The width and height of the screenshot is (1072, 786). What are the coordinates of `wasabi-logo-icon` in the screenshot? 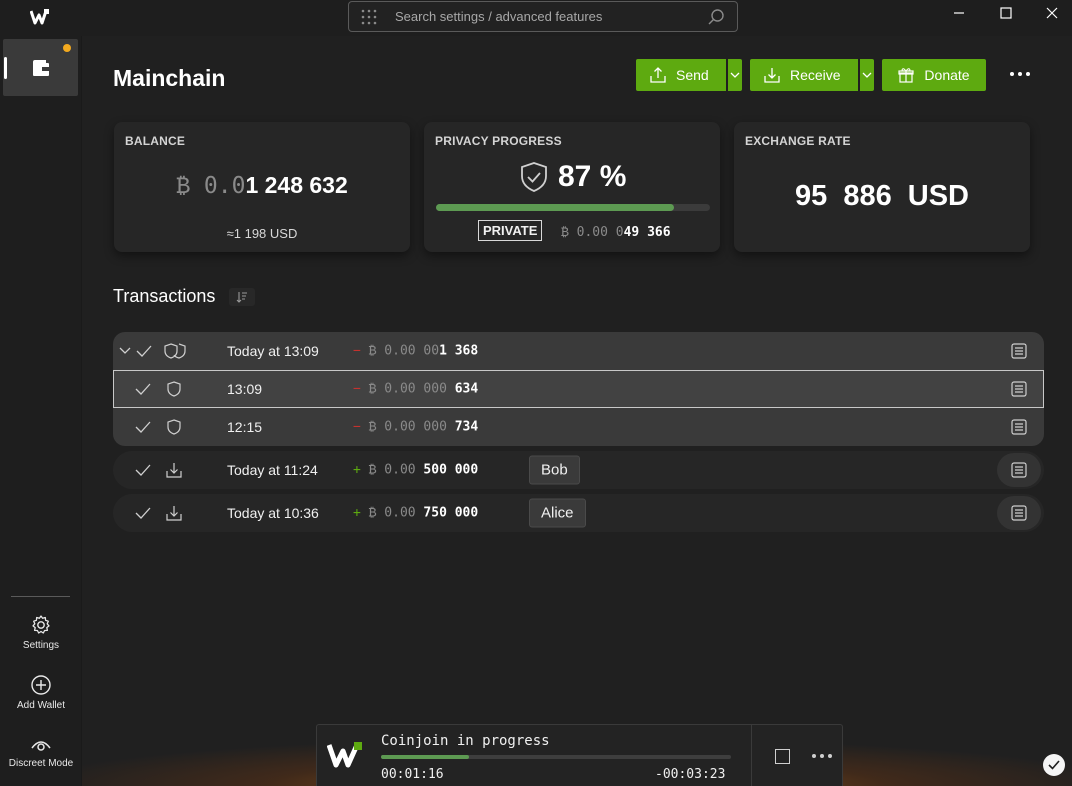 It's located at (39, 17).